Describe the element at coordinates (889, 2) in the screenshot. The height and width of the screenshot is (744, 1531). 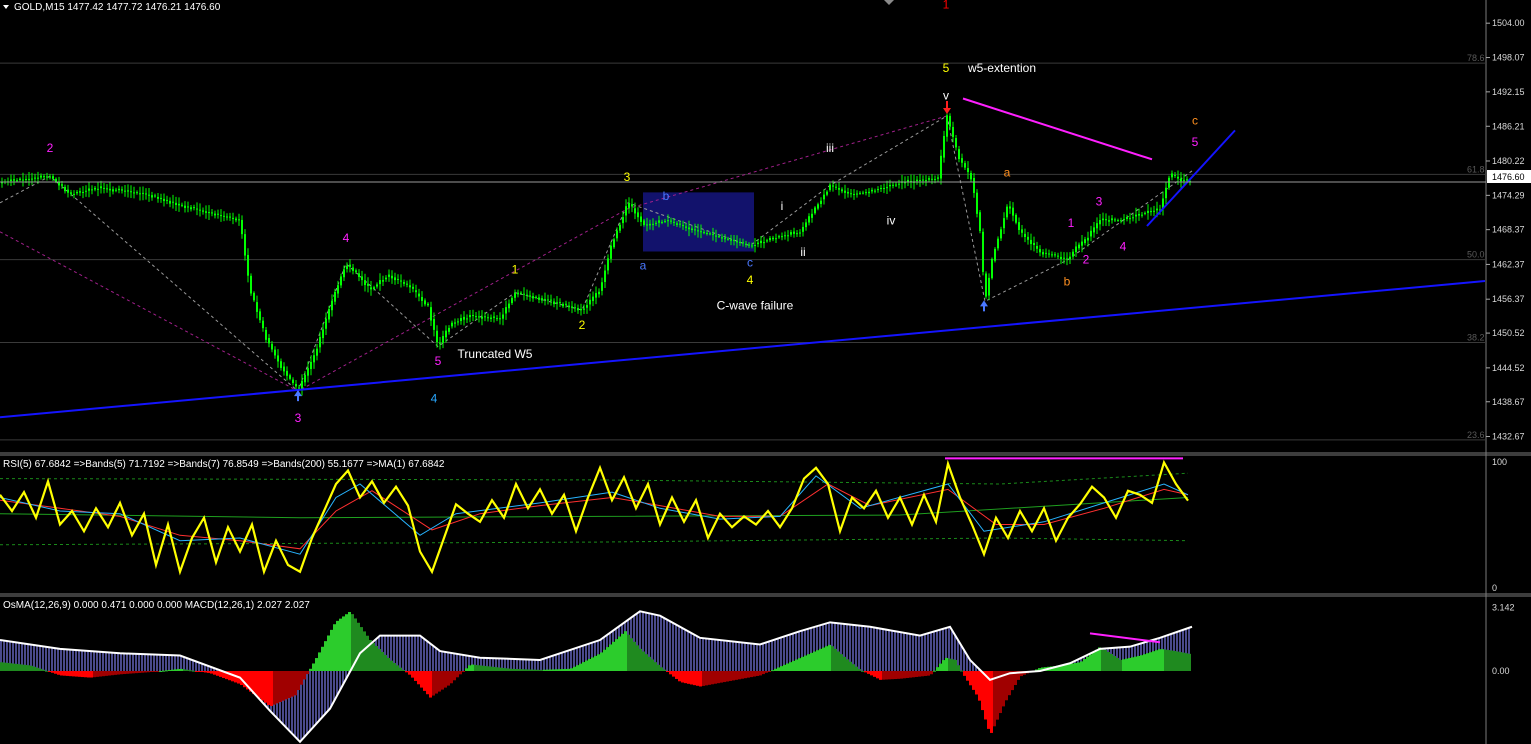
I see `chart-shift-icon` at that location.